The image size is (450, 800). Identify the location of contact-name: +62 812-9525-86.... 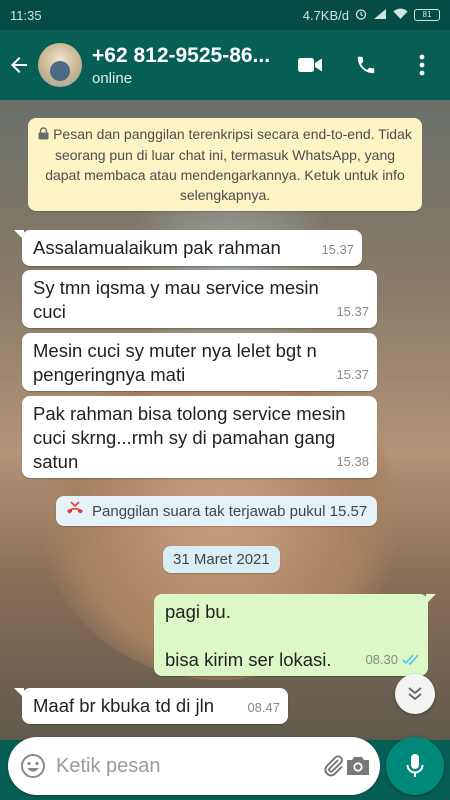
(181, 55).